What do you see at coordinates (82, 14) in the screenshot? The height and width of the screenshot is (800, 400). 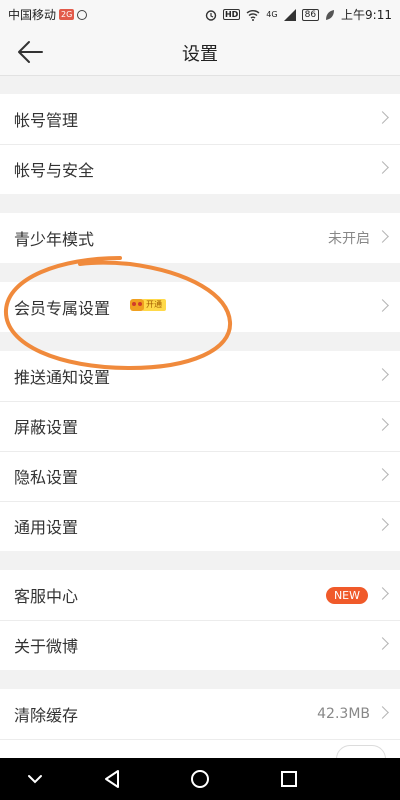 I see `sync-icon` at bounding box center [82, 14].